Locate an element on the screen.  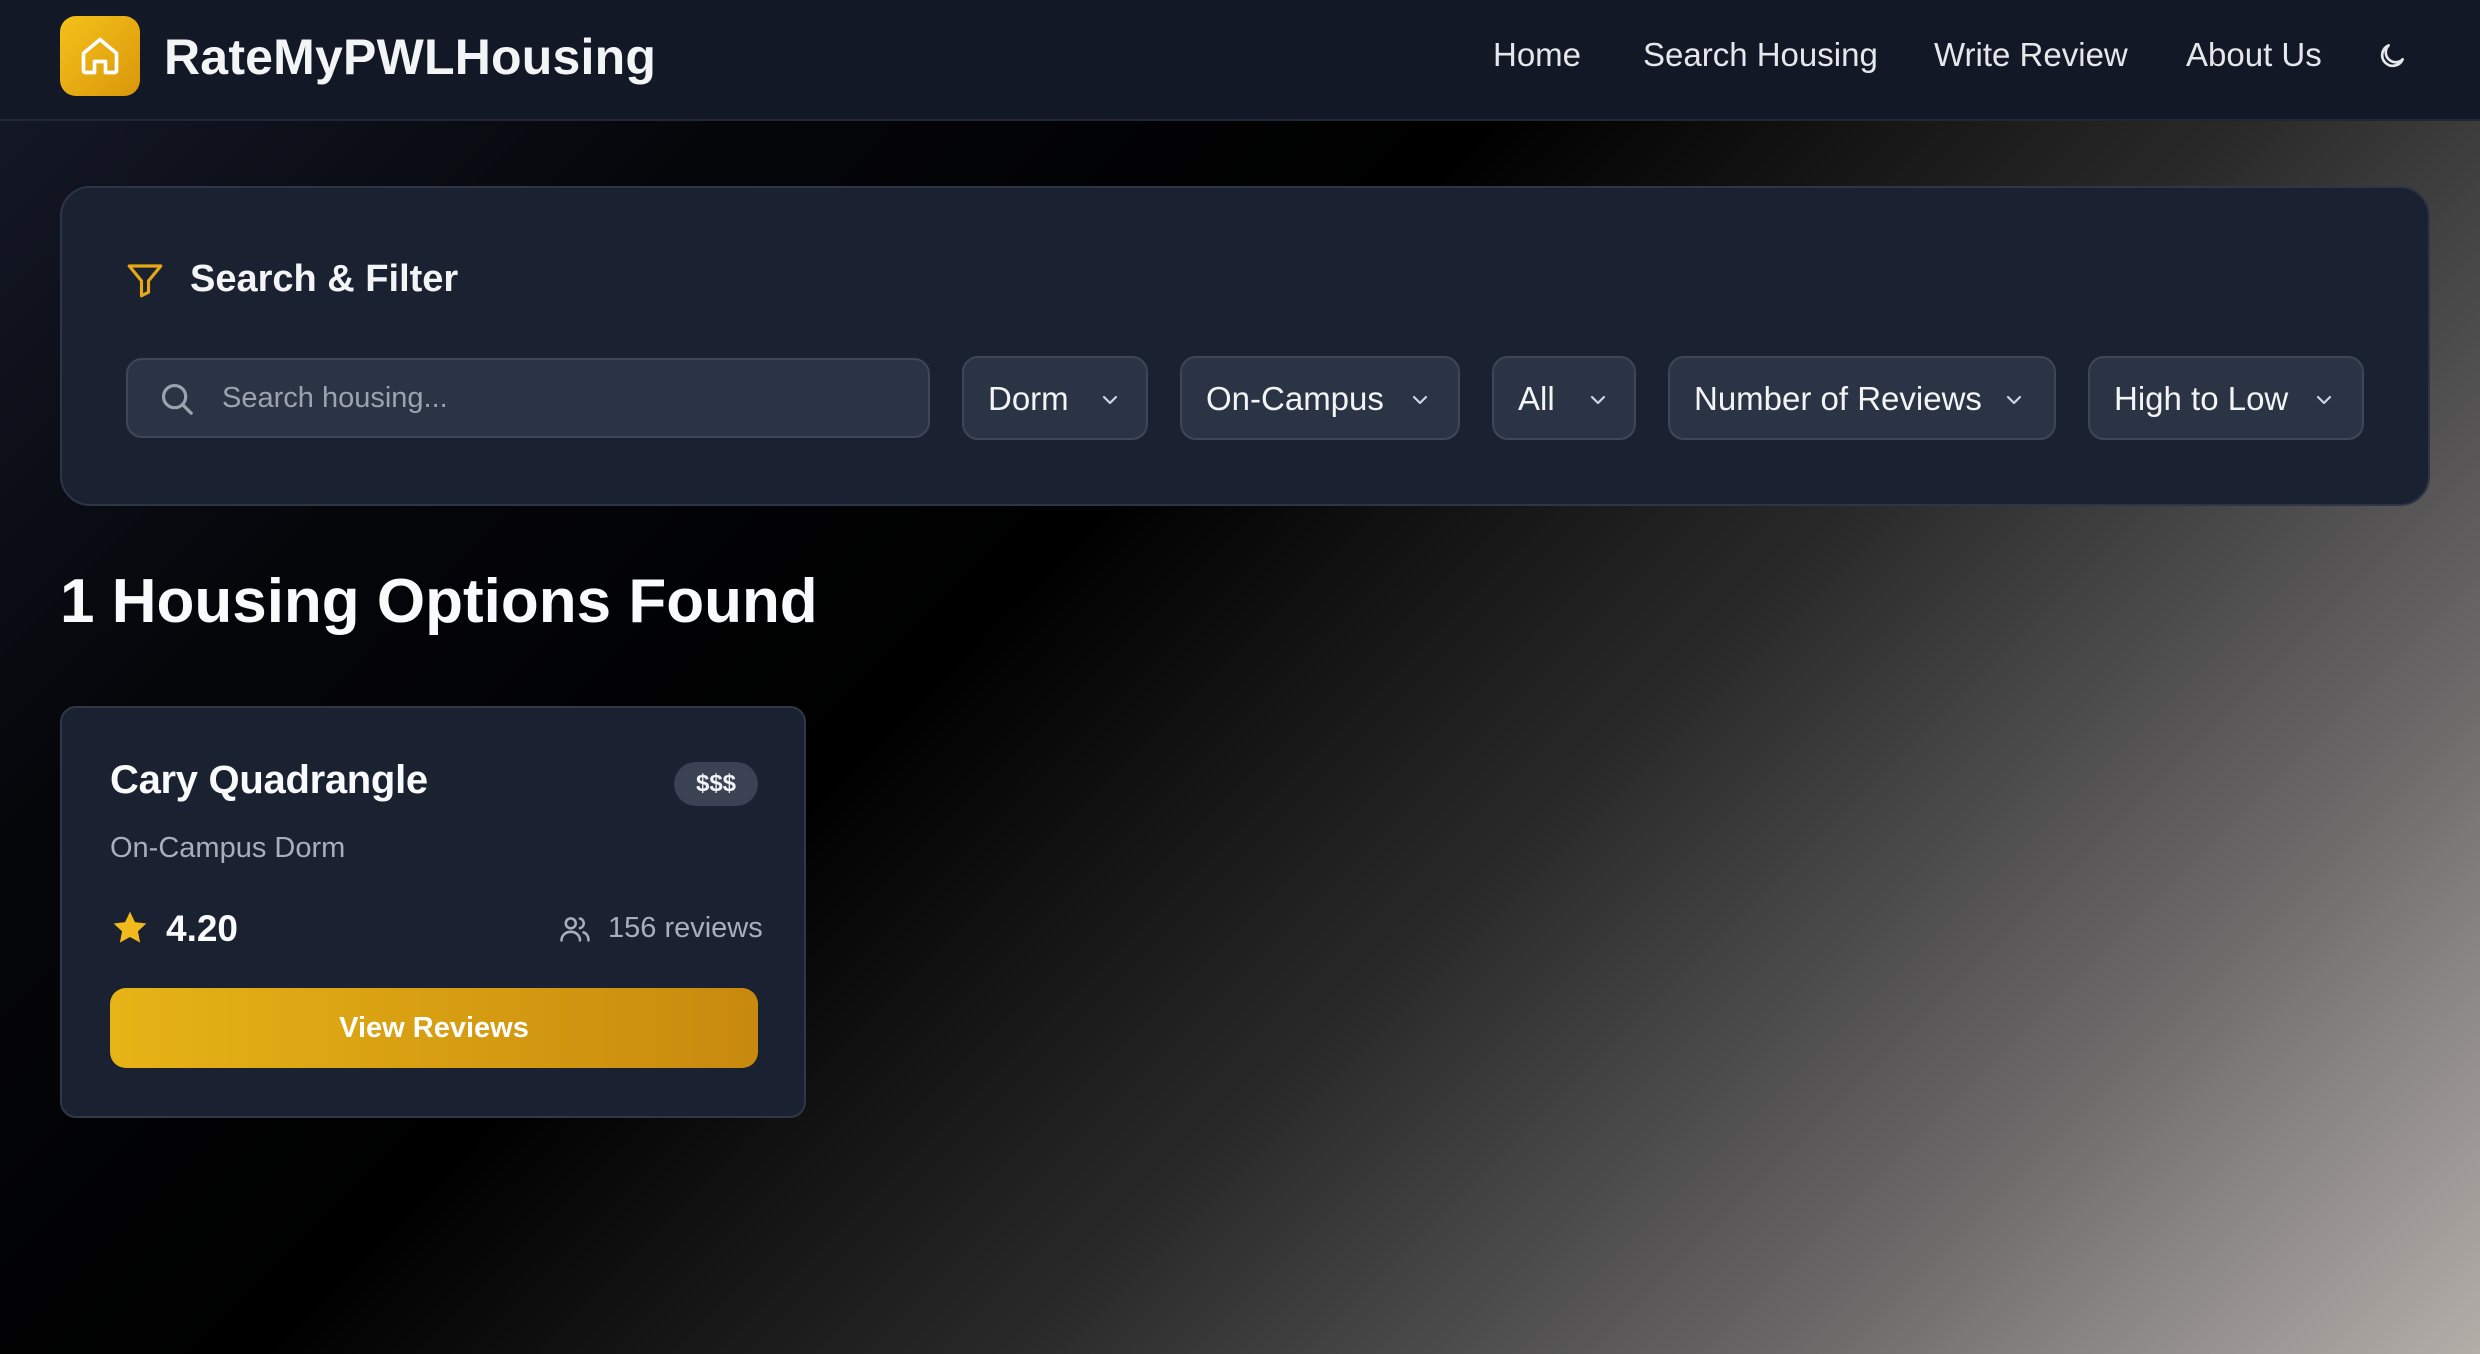
filter-icon is located at coordinates (145, 281).